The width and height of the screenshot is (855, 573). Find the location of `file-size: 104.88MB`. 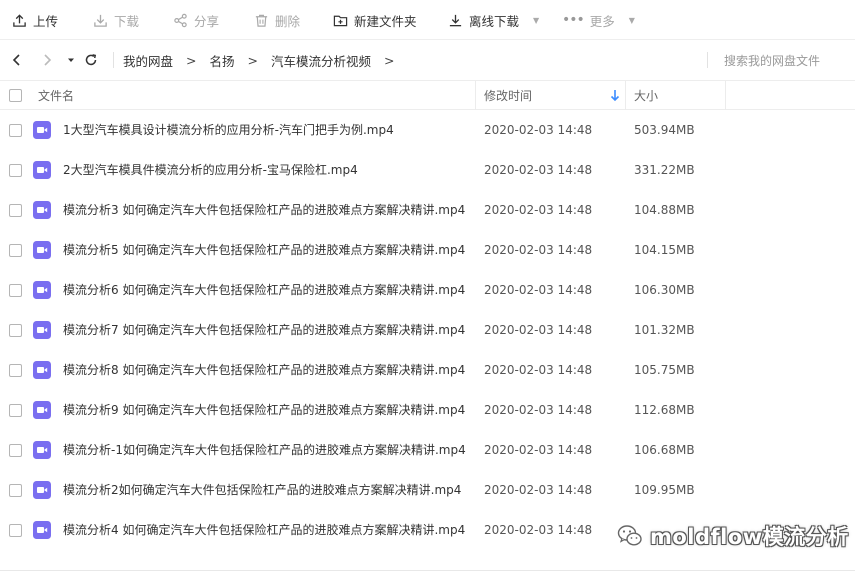

file-size: 104.88MB is located at coordinates (664, 210).